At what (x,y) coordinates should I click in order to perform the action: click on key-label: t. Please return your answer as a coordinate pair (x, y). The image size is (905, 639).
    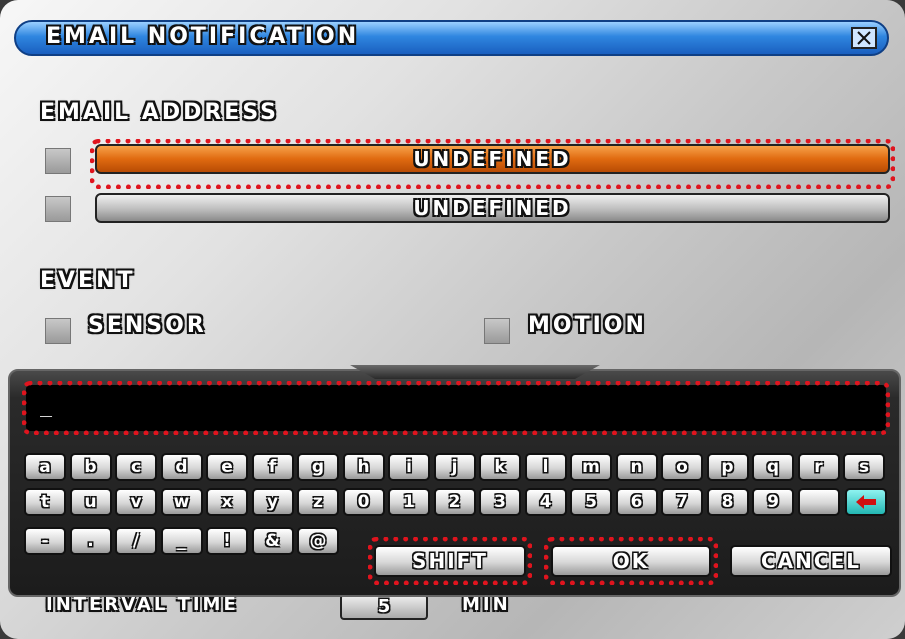
    Looking at the image, I should click on (45, 502).